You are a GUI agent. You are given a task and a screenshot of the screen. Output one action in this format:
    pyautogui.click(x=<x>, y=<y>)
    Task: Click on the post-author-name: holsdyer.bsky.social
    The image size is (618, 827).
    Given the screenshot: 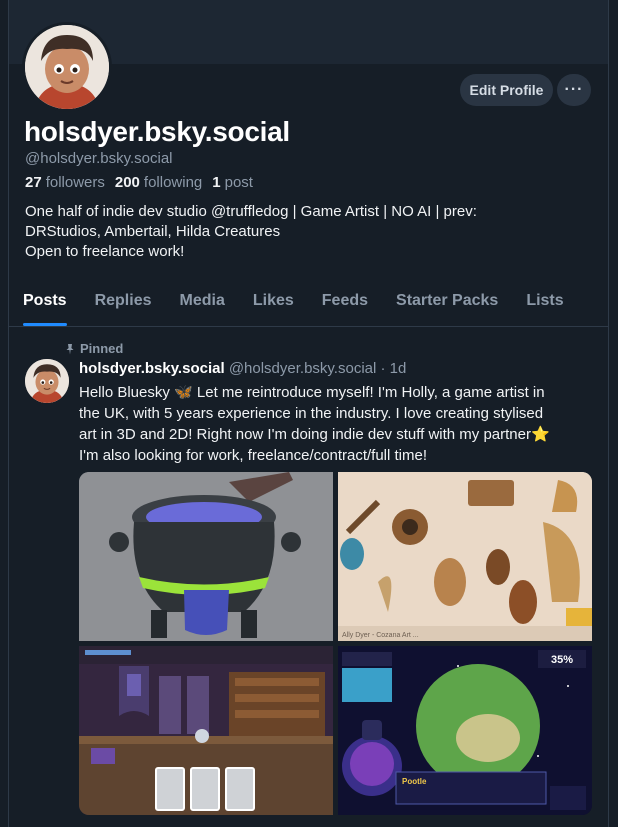 What is the action you would take?
    pyautogui.click(x=152, y=368)
    